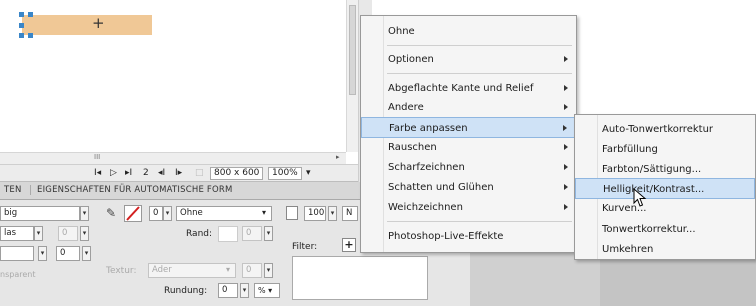 The width and height of the screenshot is (756, 306). I want to click on zoom-level: 100%, so click(285, 173).